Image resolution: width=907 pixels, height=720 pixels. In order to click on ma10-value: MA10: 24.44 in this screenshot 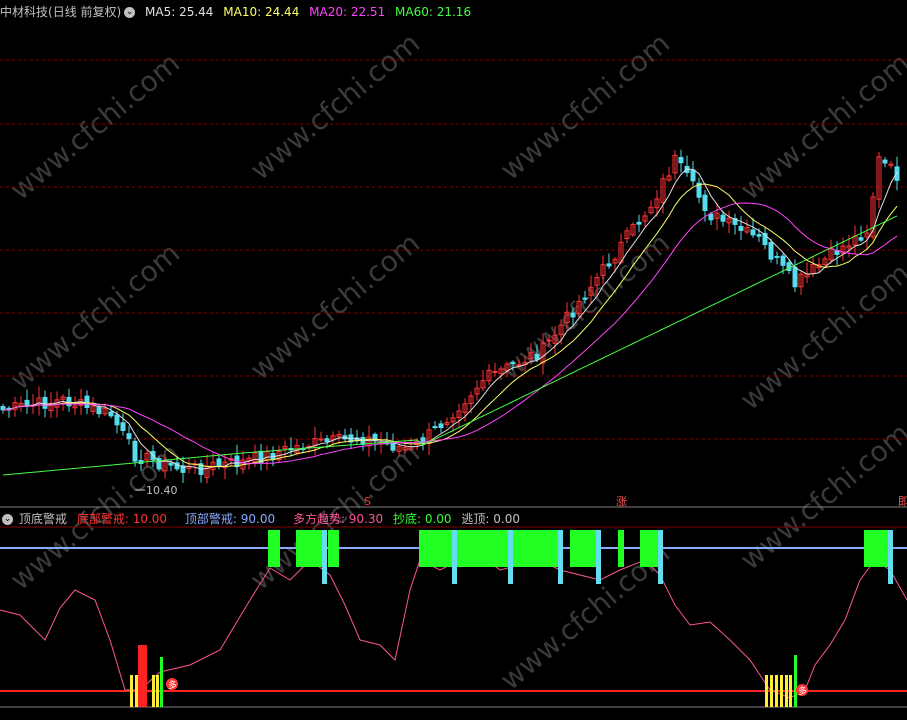, I will do `click(261, 12)`.